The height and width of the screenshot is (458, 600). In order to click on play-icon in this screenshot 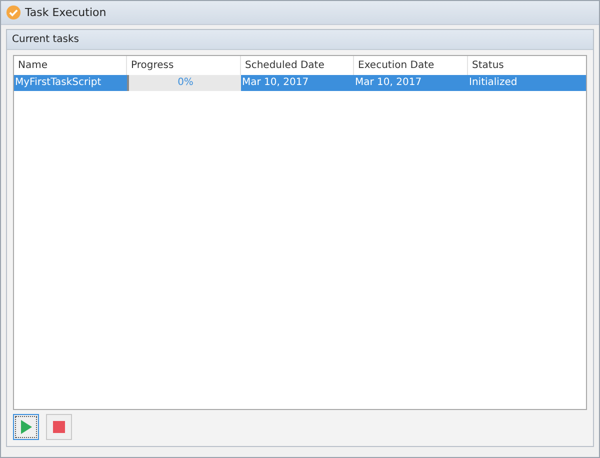, I will do `click(26, 427)`.